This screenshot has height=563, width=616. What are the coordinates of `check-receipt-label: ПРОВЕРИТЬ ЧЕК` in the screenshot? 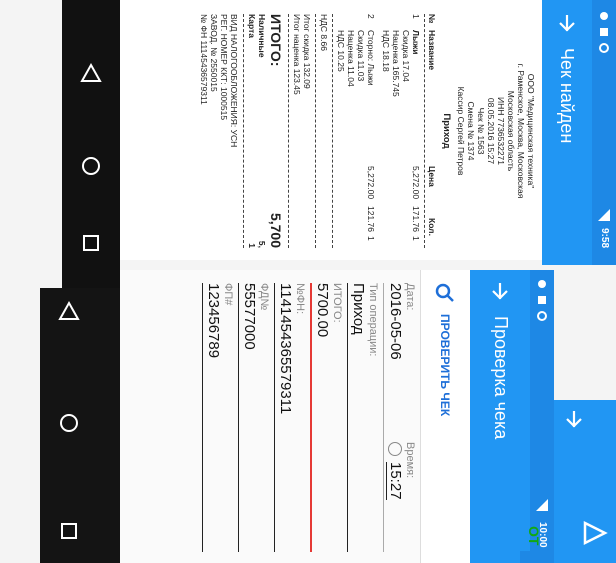 It's located at (445, 365).